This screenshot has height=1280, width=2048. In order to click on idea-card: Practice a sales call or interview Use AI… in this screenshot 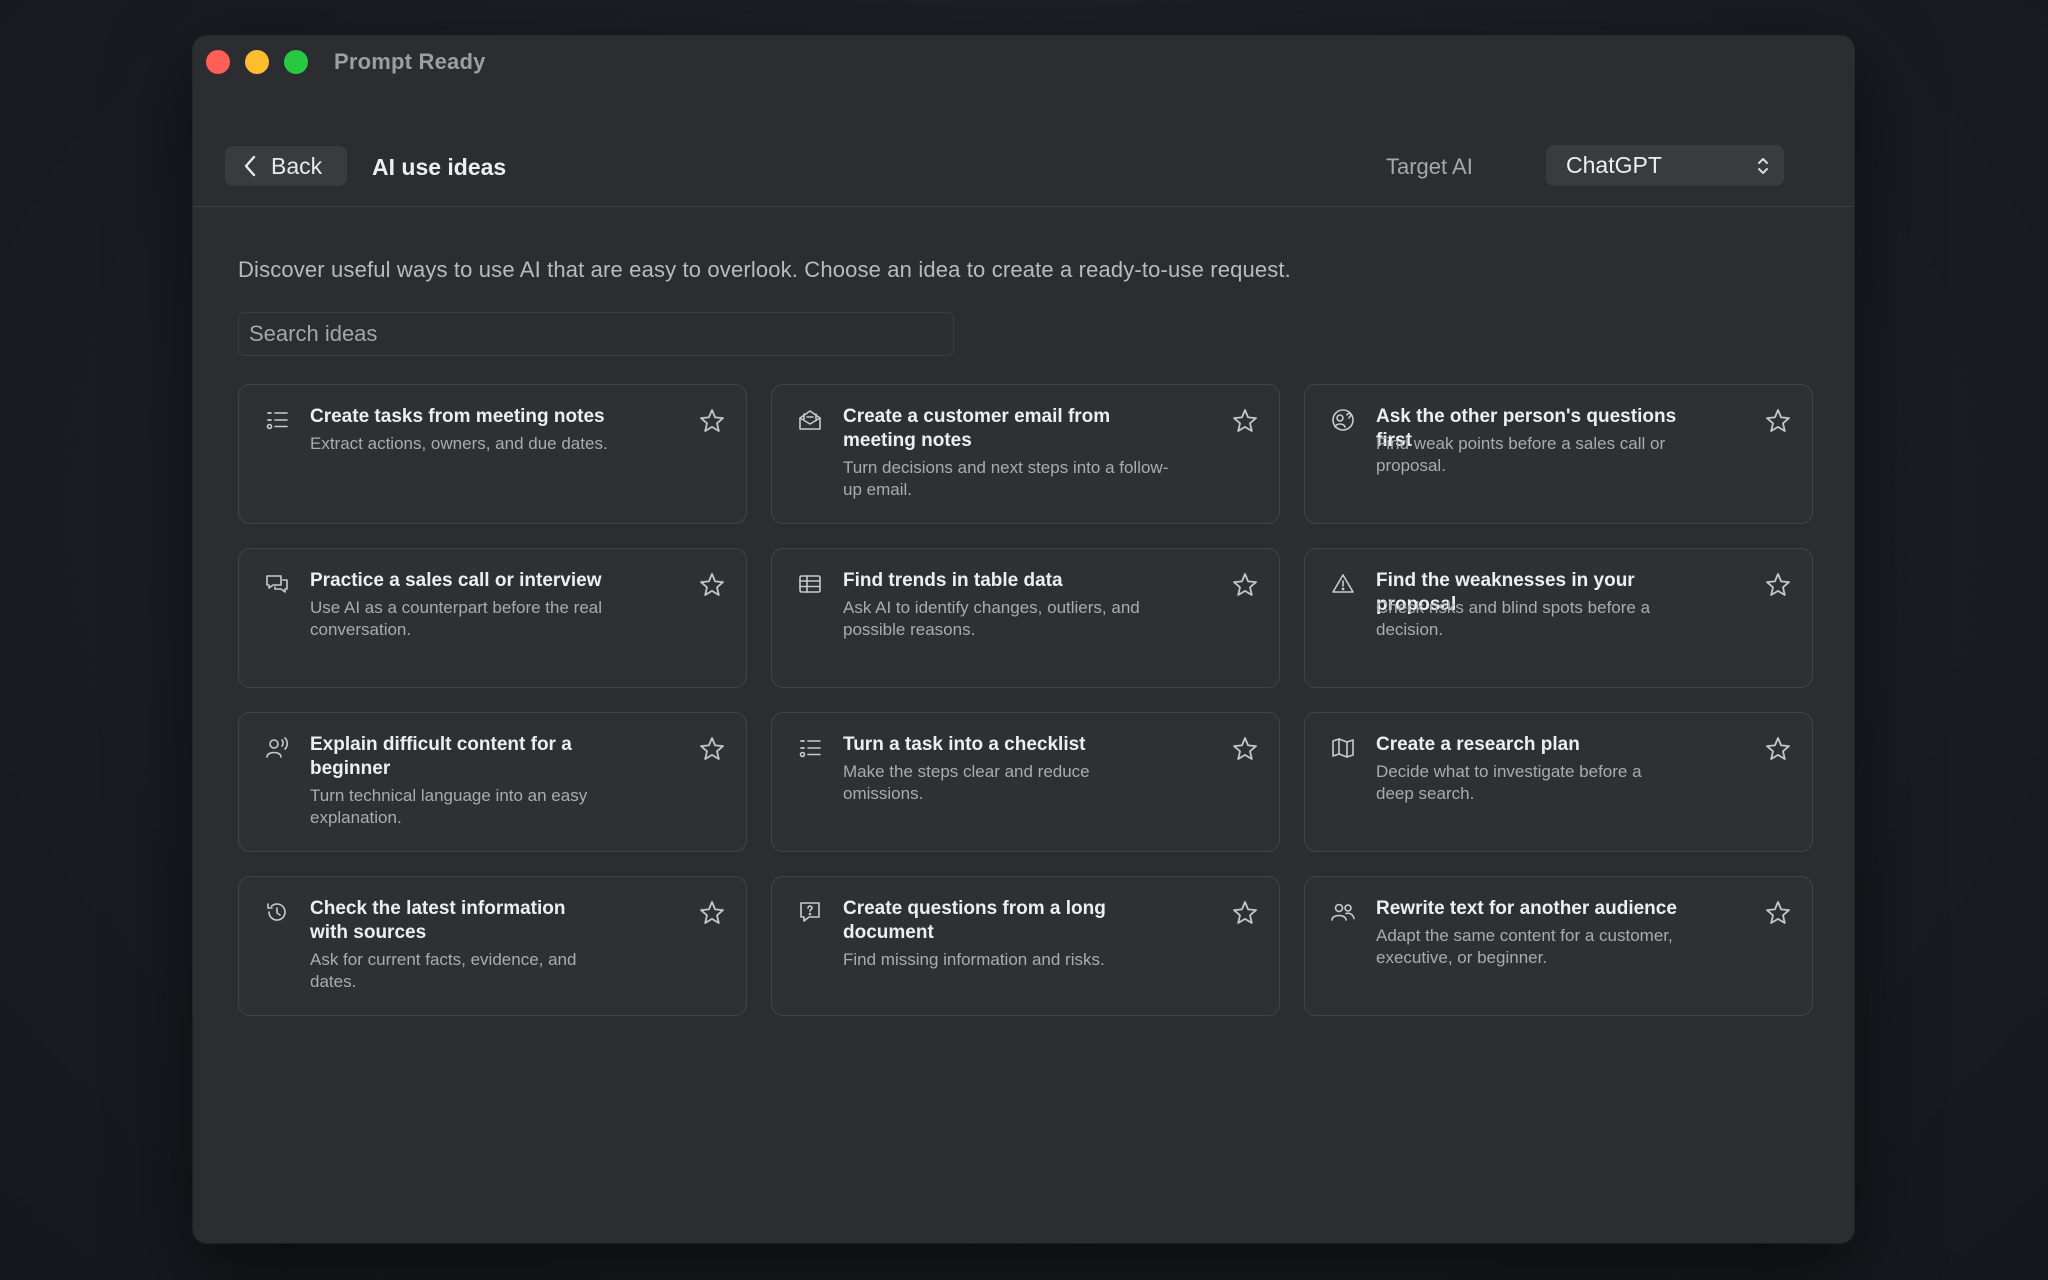, I will do `click(492, 618)`.